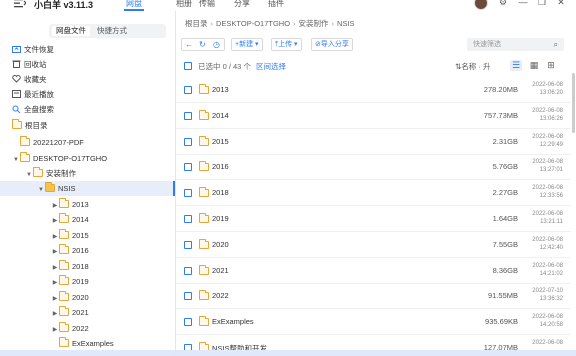 This screenshot has height=356, width=576. I want to click on file-row: 2022 91.55MB 2022-07-10 13:36:32, so click(373, 296).